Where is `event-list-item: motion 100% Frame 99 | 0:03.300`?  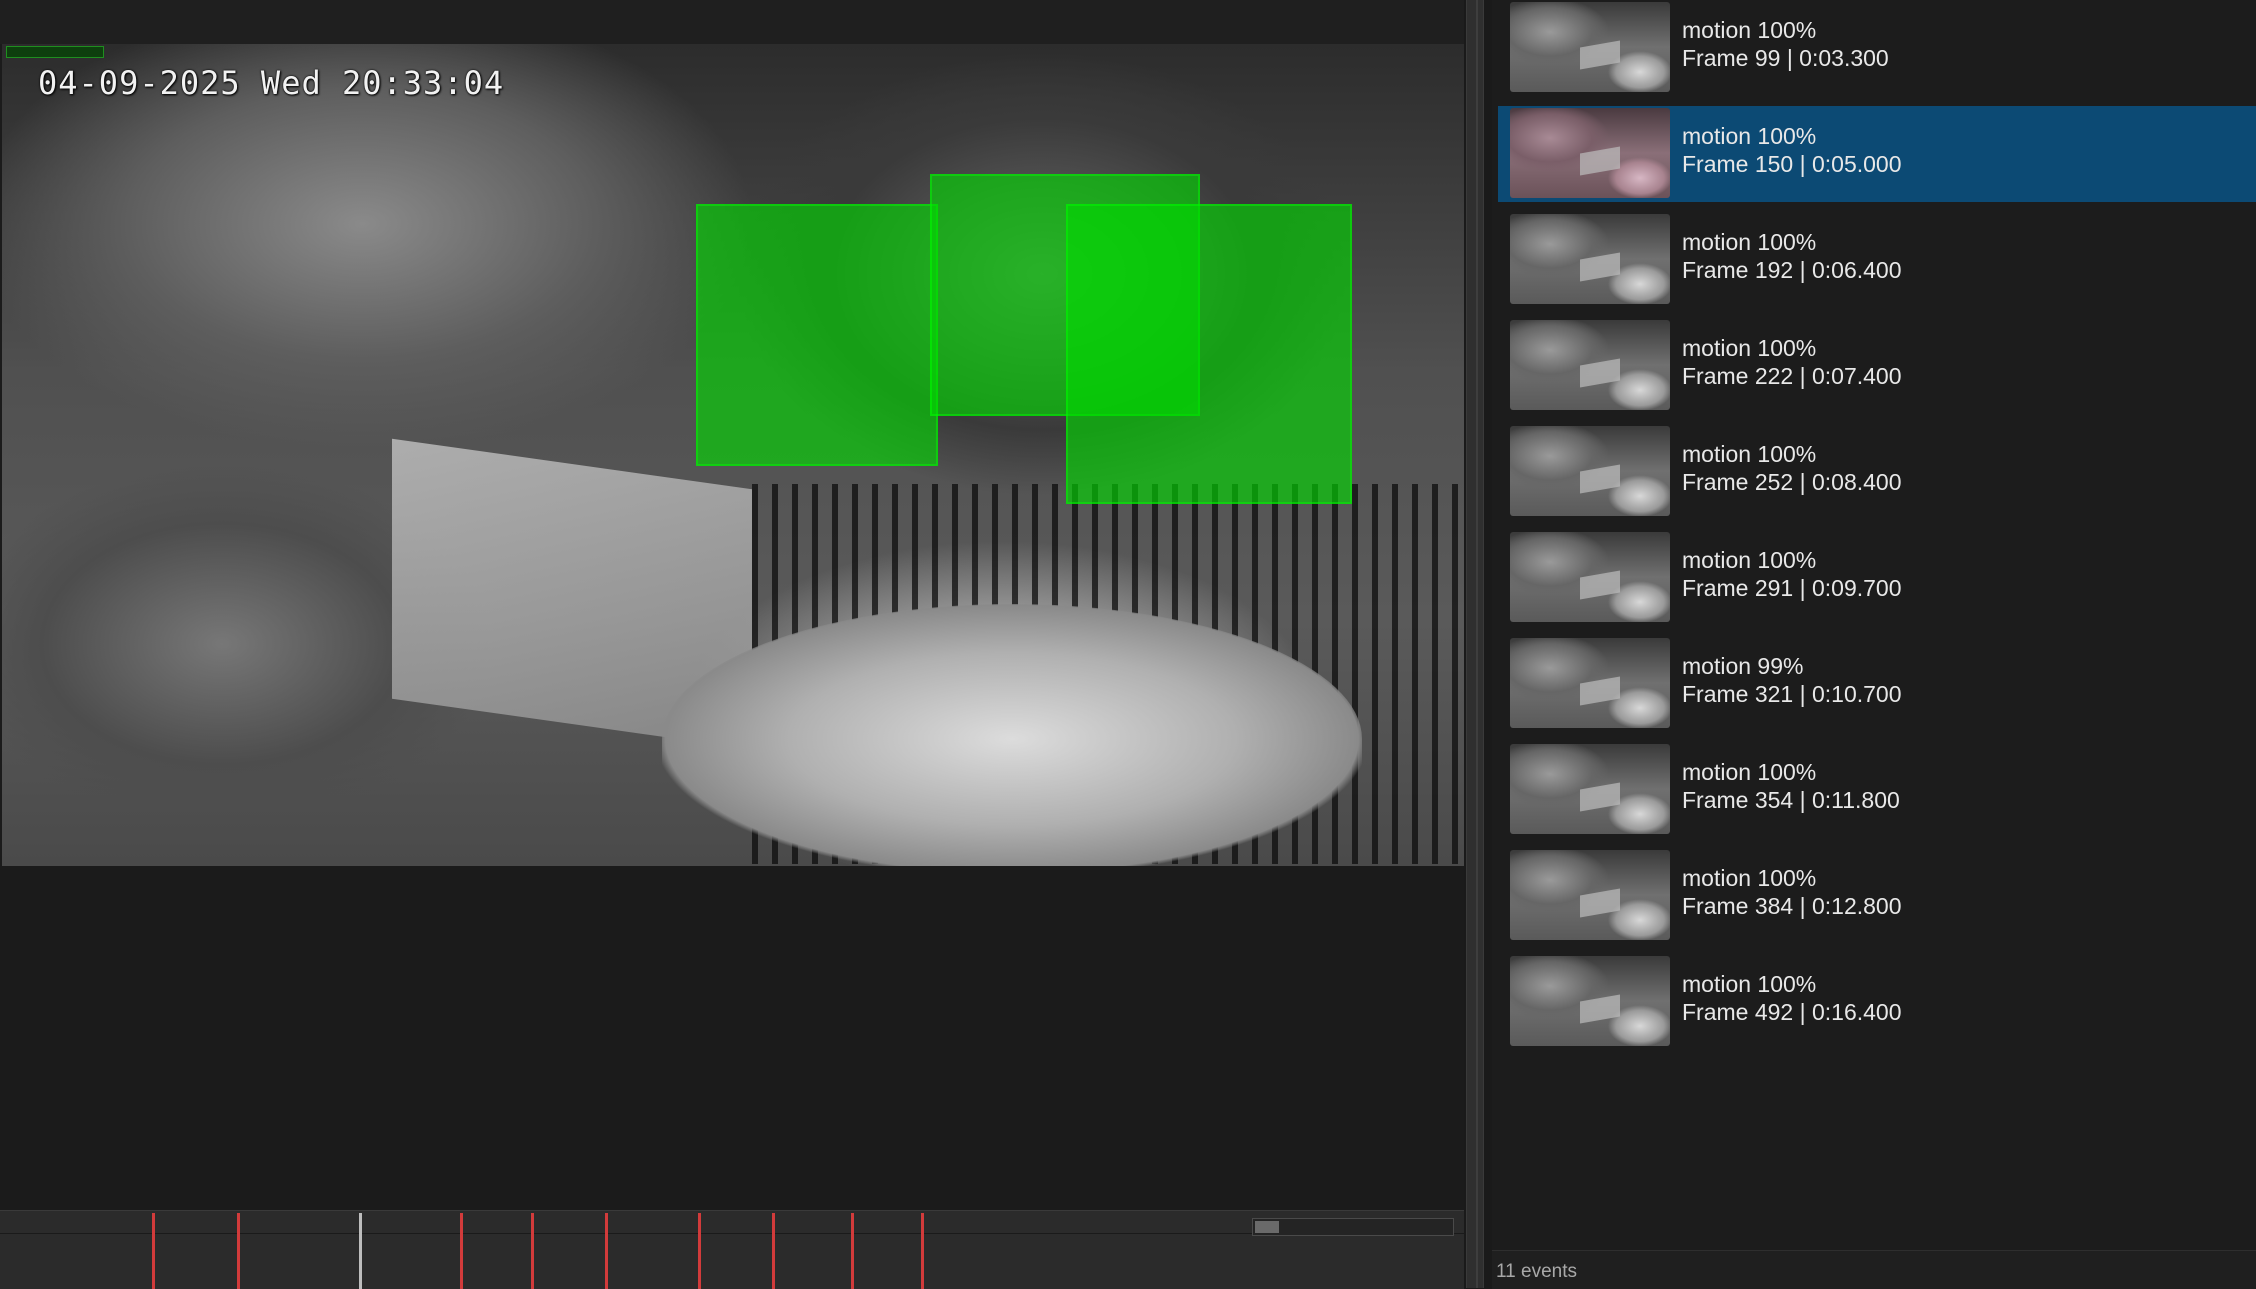
event-list-item: motion 100% Frame 99 | 0:03.300 is located at coordinates (1877, 48).